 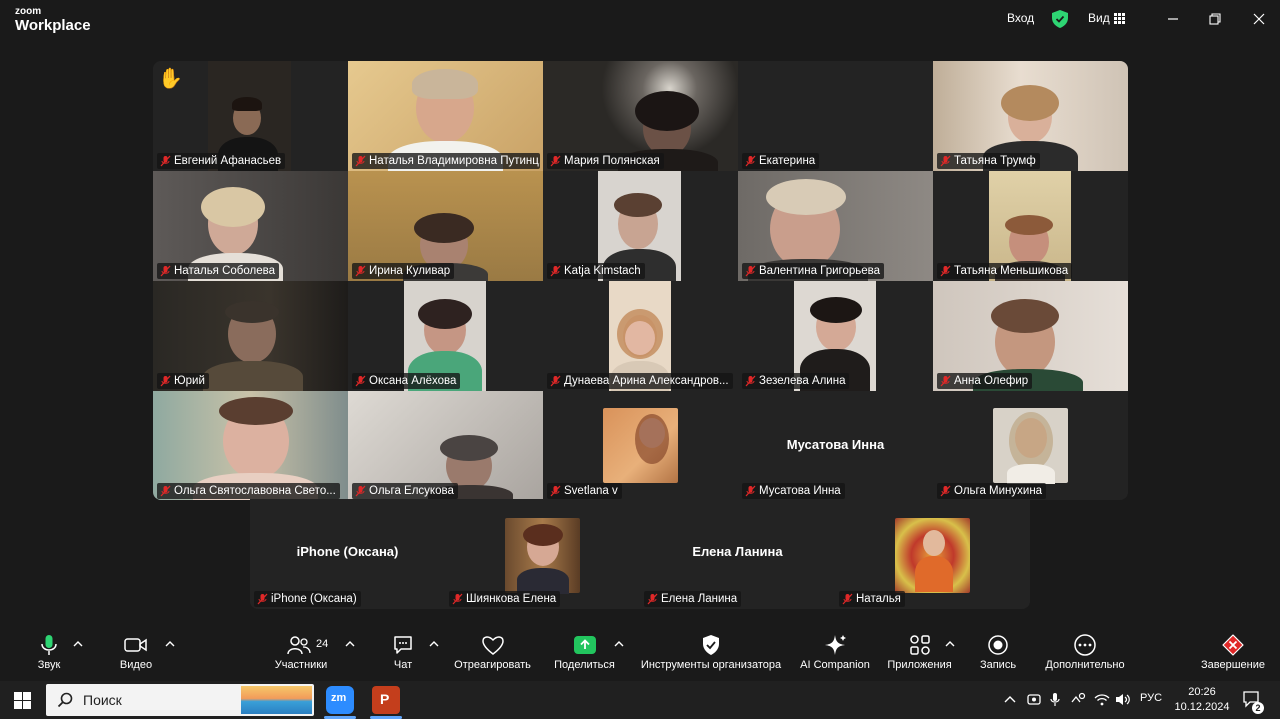 What do you see at coordinates (511, 599) in the screenshot?
I see `participant-name: Шиянкова Елена` at bounding box center [511, 599].